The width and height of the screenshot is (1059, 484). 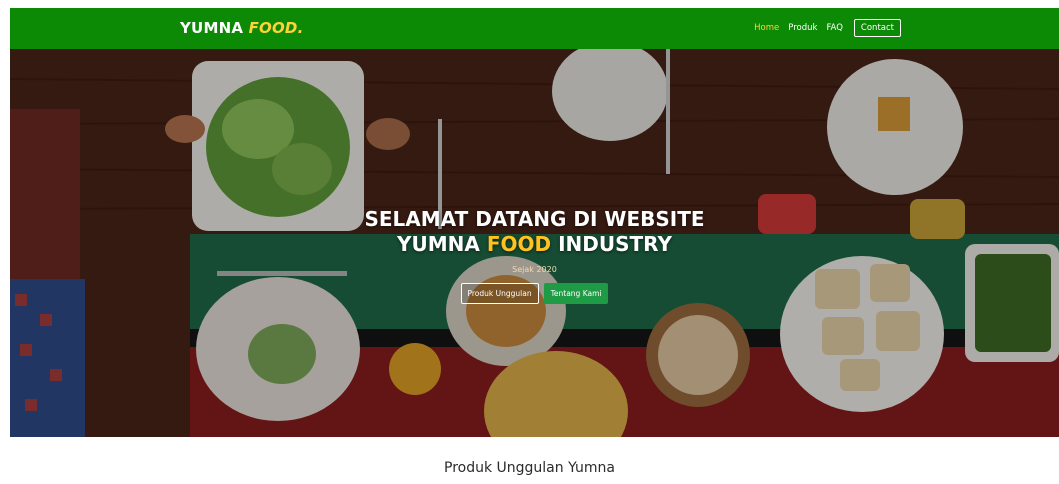 What do you see at coordinates (438, 244) in the screenshot?
I see `hero-title-pre: YUMNA` at bounding box center [438, 244].